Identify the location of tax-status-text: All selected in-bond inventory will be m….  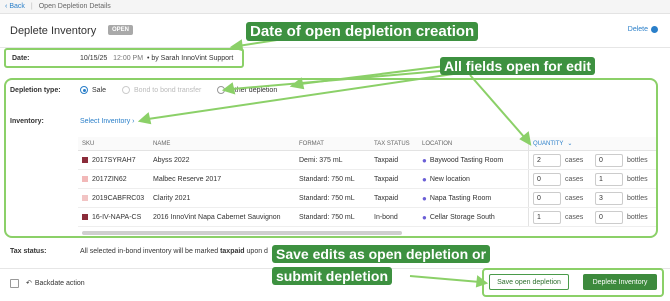
(174, 251).